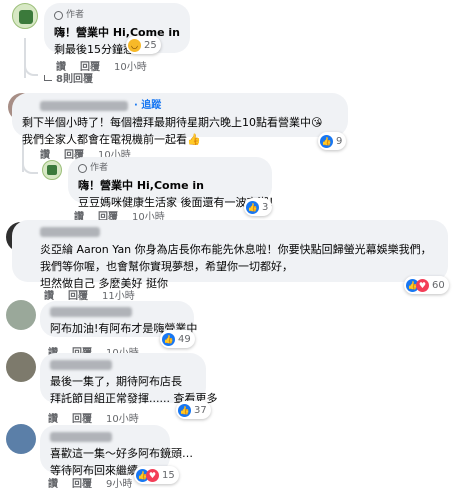 The width and height of the screenshot is (474, 488). I want to click on reaction-summary: 👍 49, so click(177, 339).